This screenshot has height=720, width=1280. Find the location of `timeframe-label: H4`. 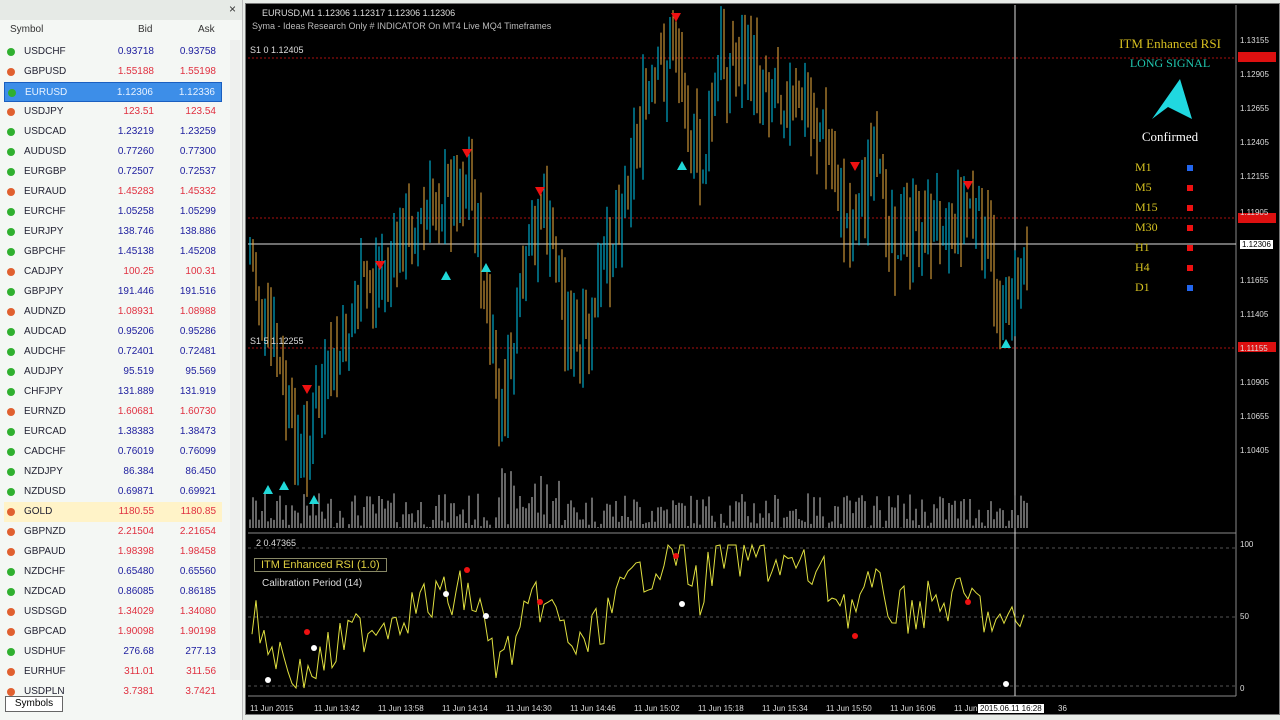

timeframe-label: H4 is located at coordinates (1142, 267).